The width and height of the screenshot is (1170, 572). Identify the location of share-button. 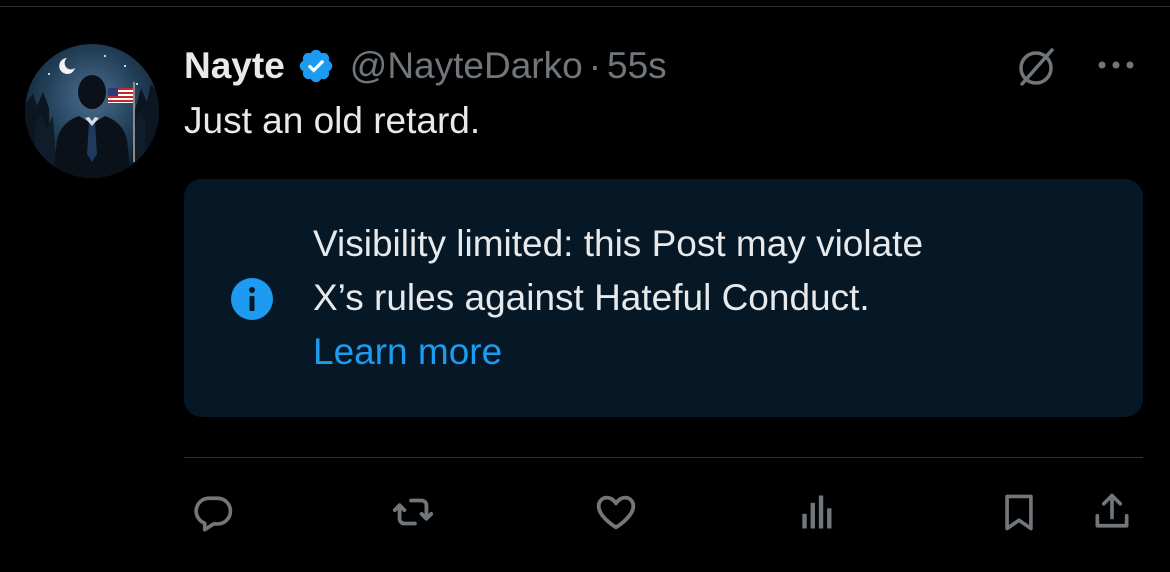
(1112, 512).